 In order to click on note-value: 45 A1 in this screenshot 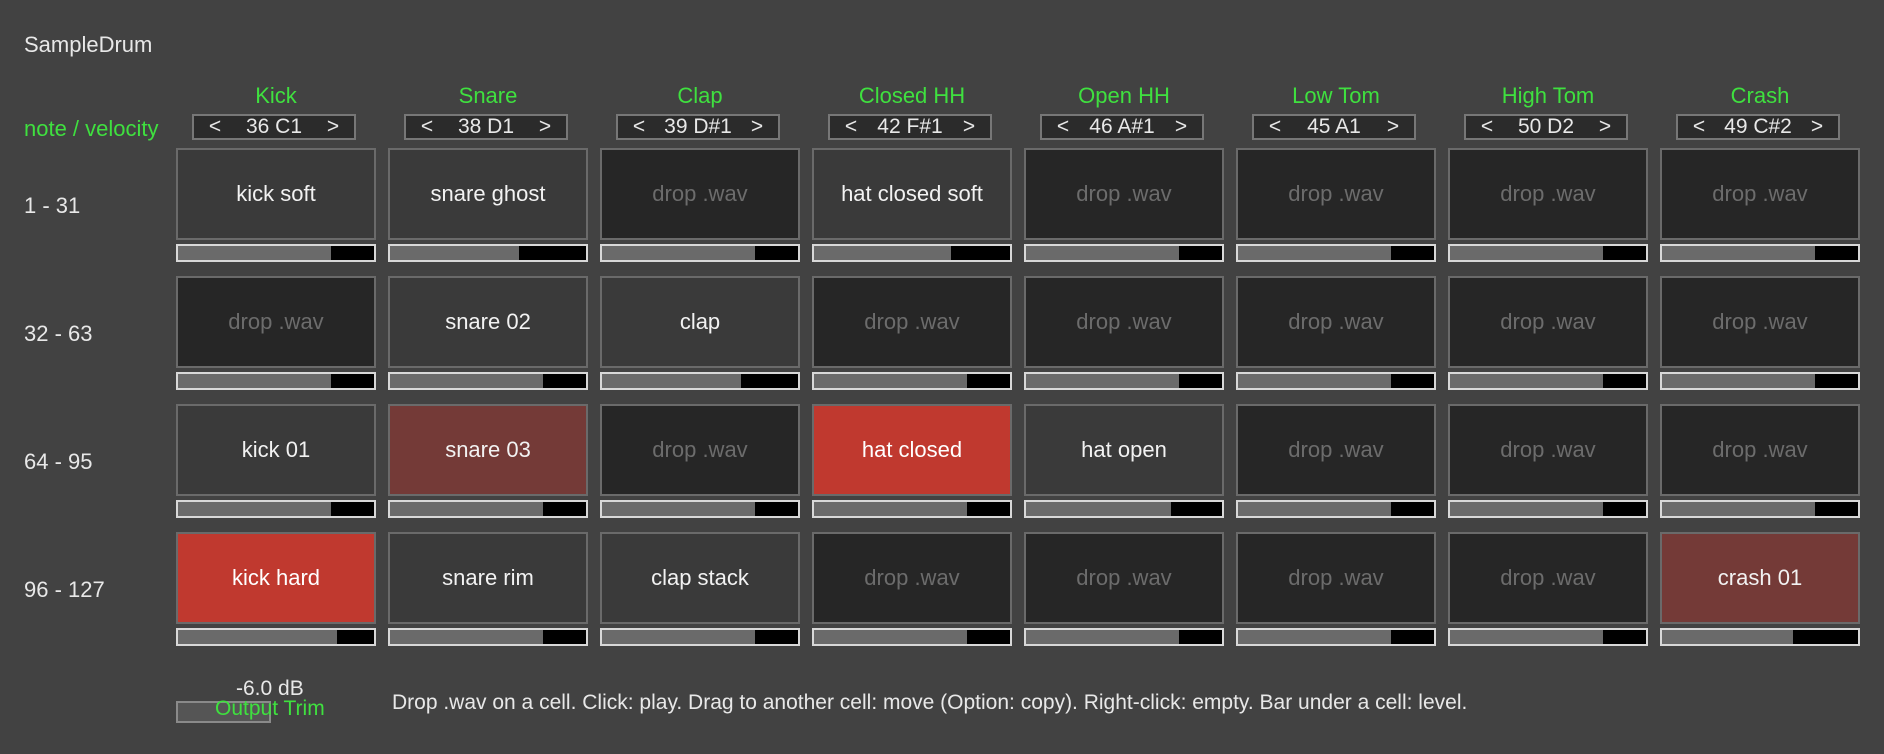, I will do `click(1334, 126)`.